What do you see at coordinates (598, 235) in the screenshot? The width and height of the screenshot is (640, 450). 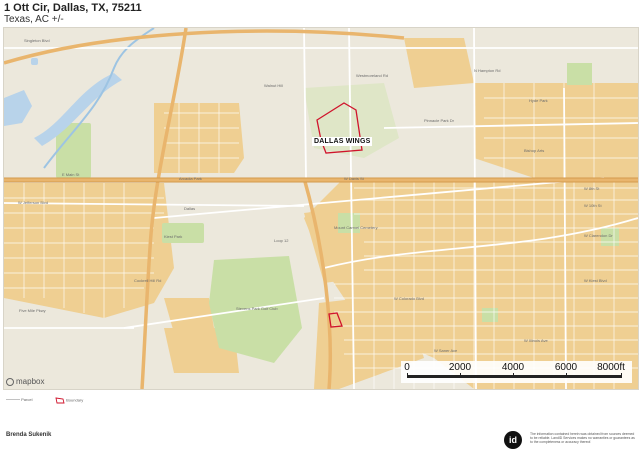 I see `street-label: W Clarendon Dr` at bounding box center [598, 235].